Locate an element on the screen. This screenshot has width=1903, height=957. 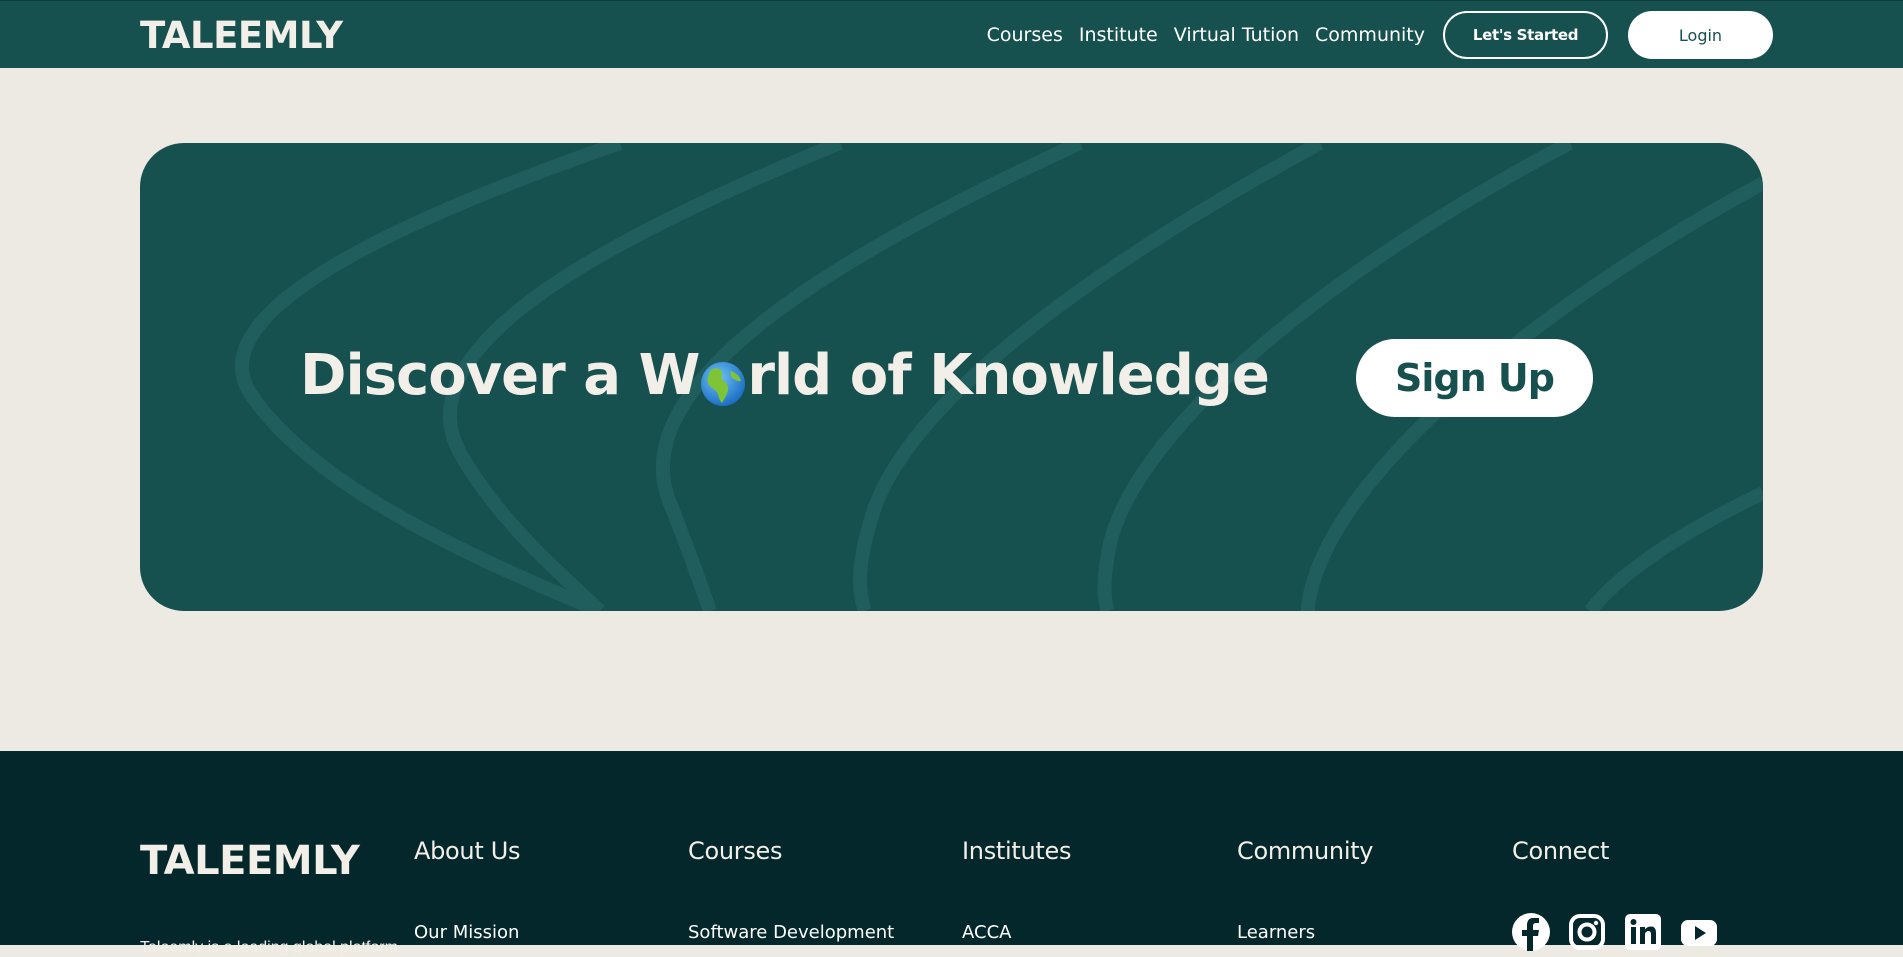
footer-col-title: Institutes is located at coordinates (1017, 851).